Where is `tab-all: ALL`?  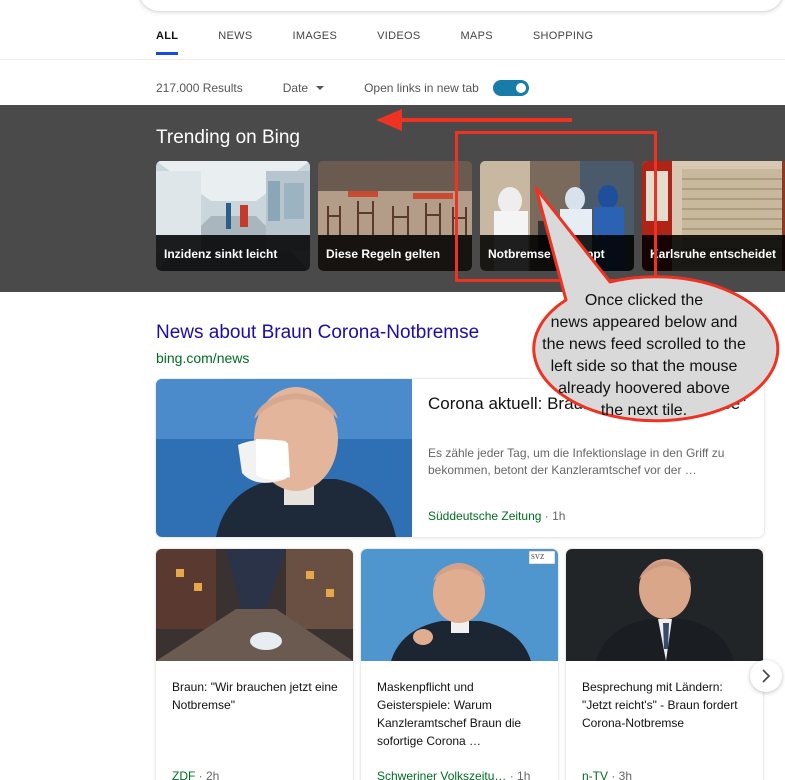
tab-all: ALL is located at coordinates (167, 44).